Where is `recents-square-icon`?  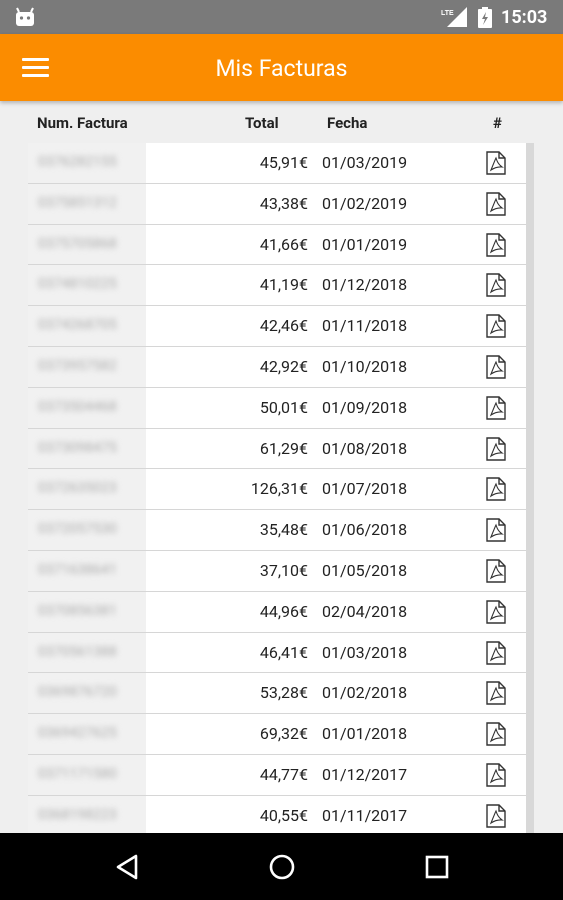 recents-square-icon is located at coordinates (437, 867).